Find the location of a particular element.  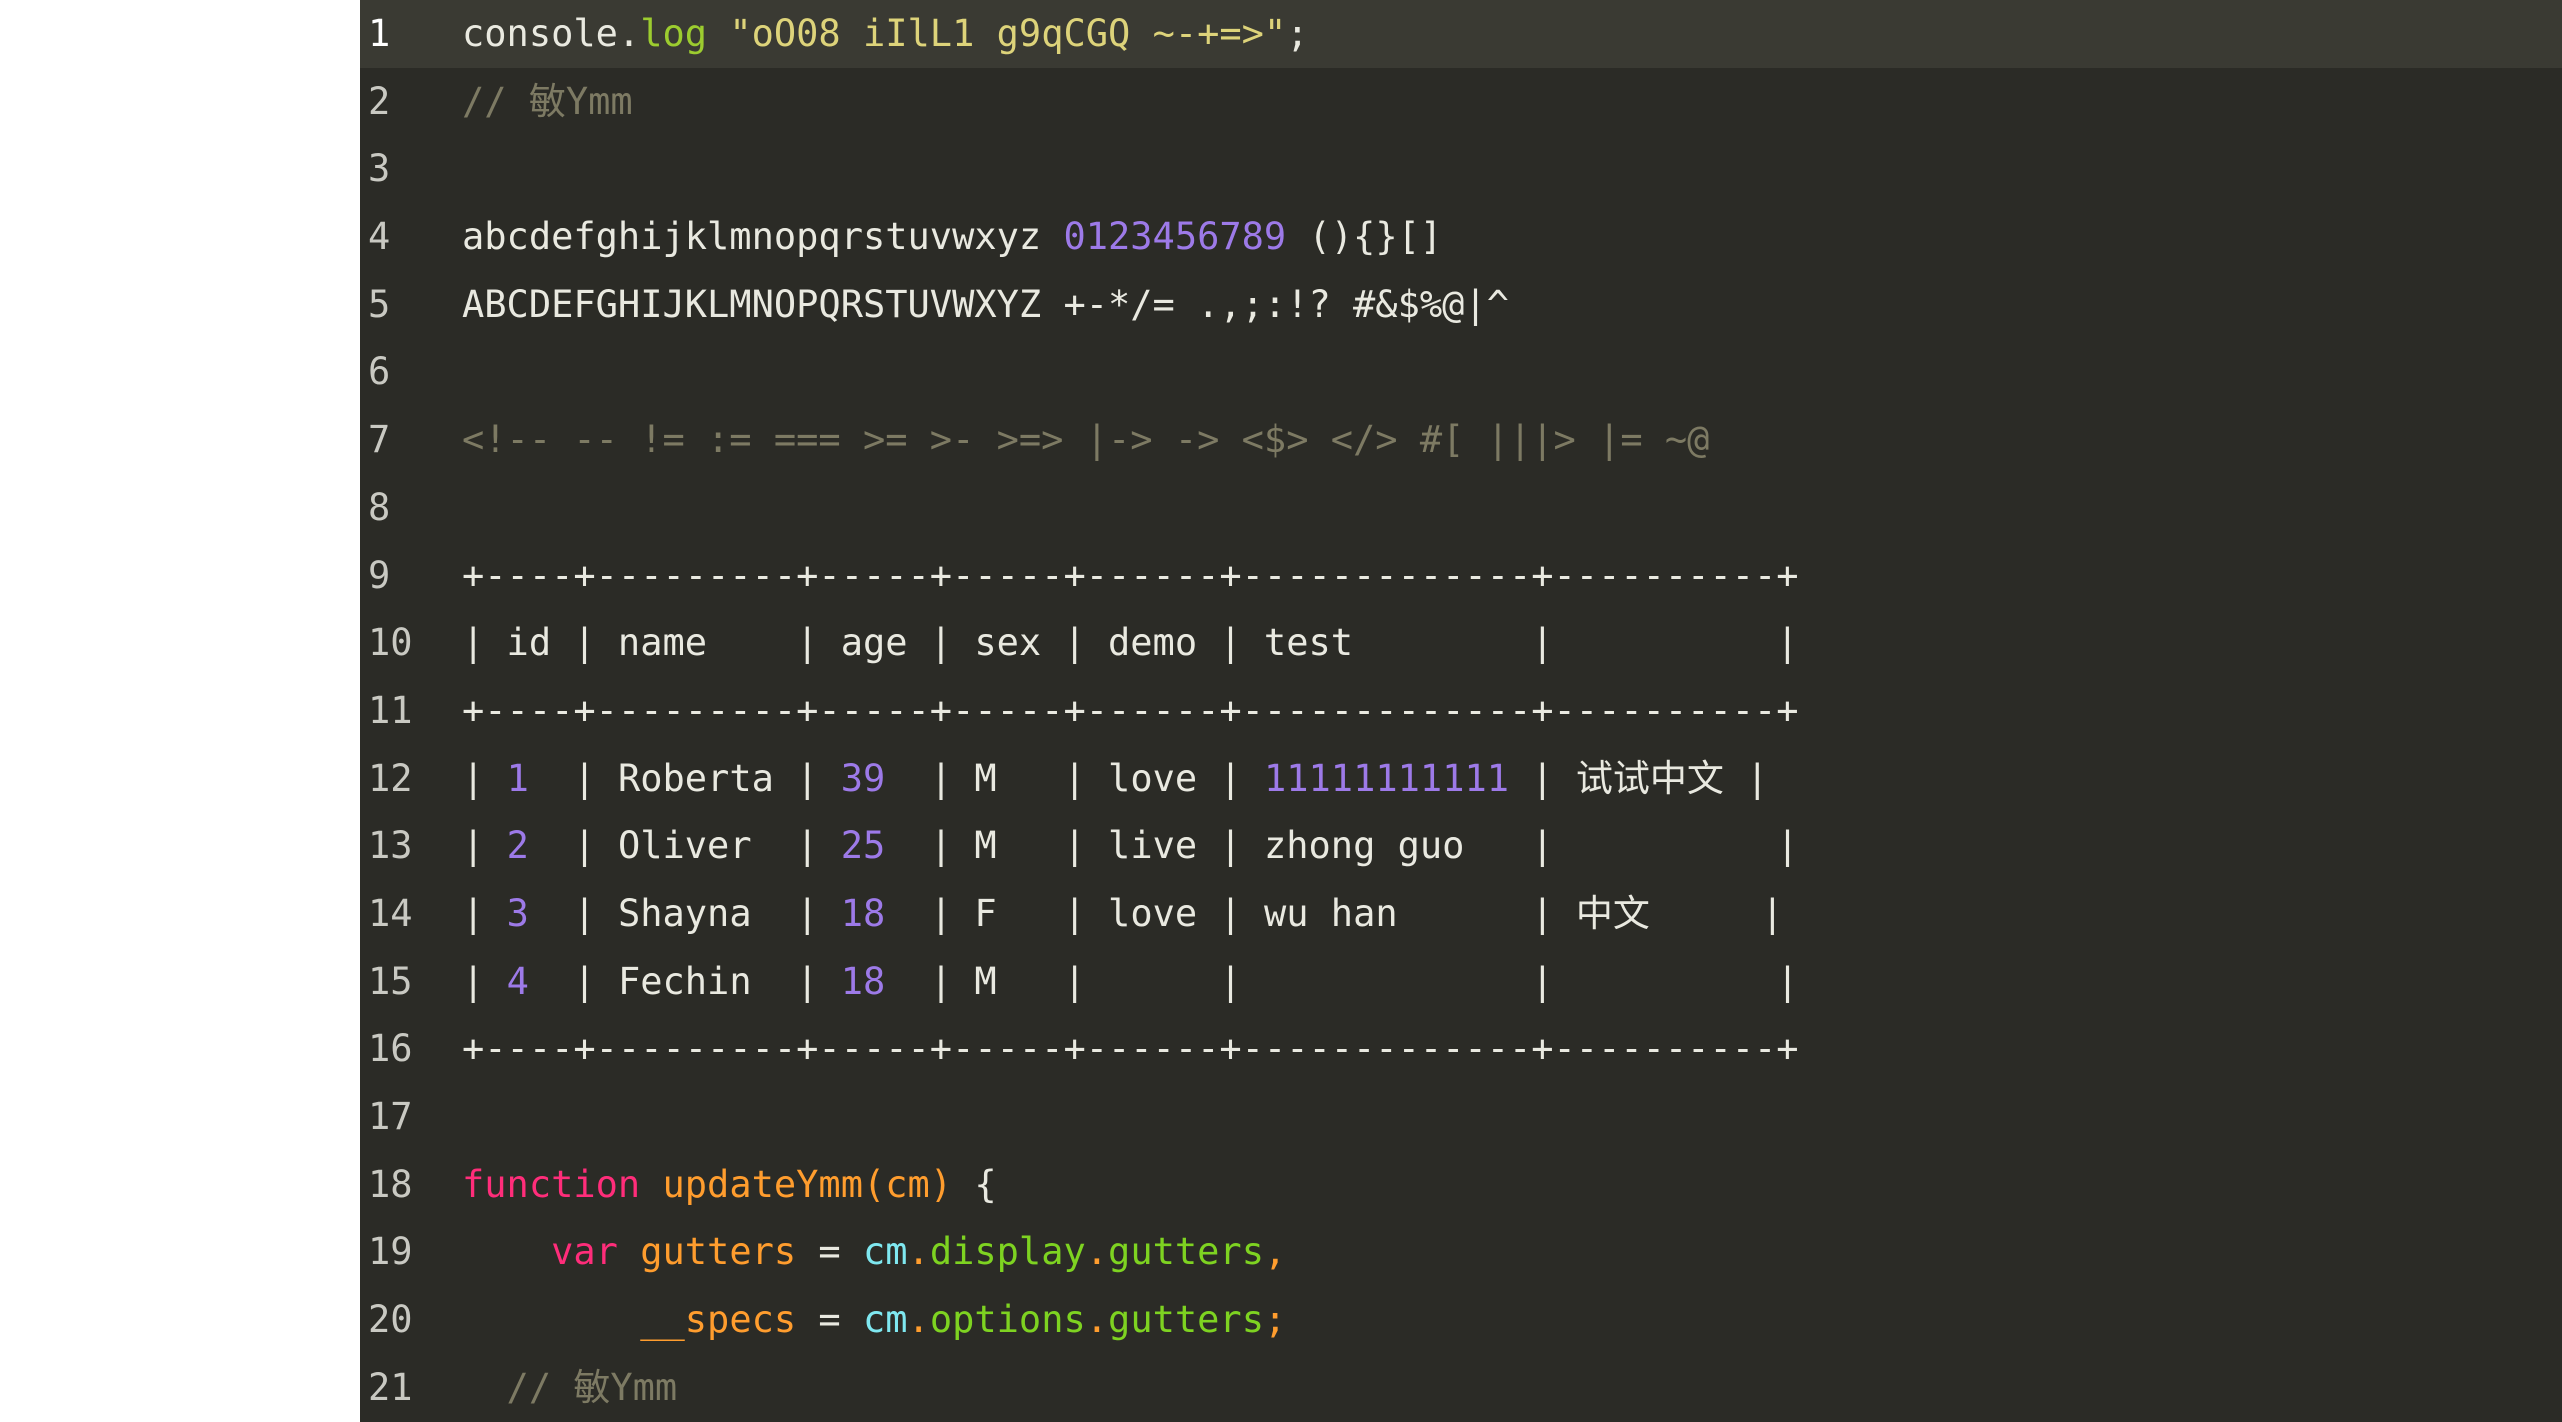

code-line: 21 // 敏Ymm is located at coordinates (1461, 1388).